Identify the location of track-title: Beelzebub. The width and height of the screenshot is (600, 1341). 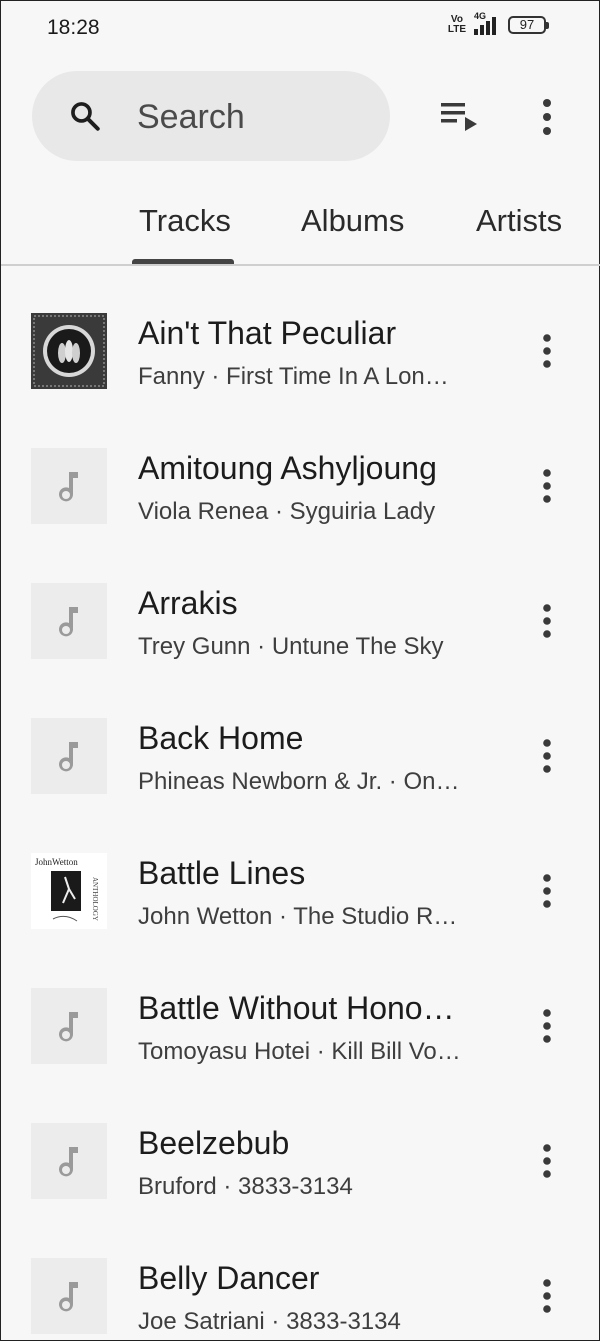
(214, 1143).